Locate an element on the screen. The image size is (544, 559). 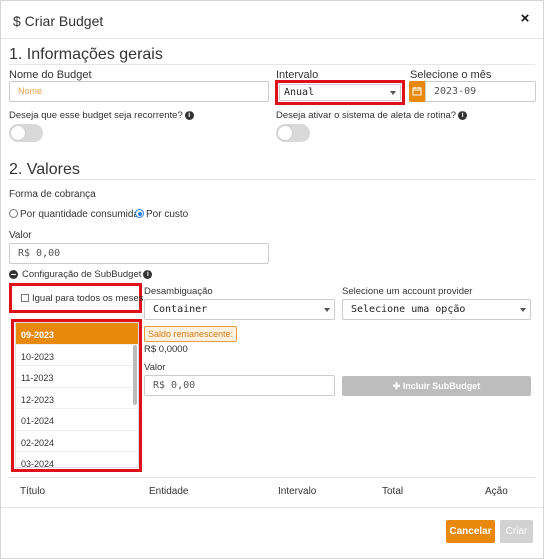
budget-name-label: Nome do Budget is located at coordinates (50, 75).